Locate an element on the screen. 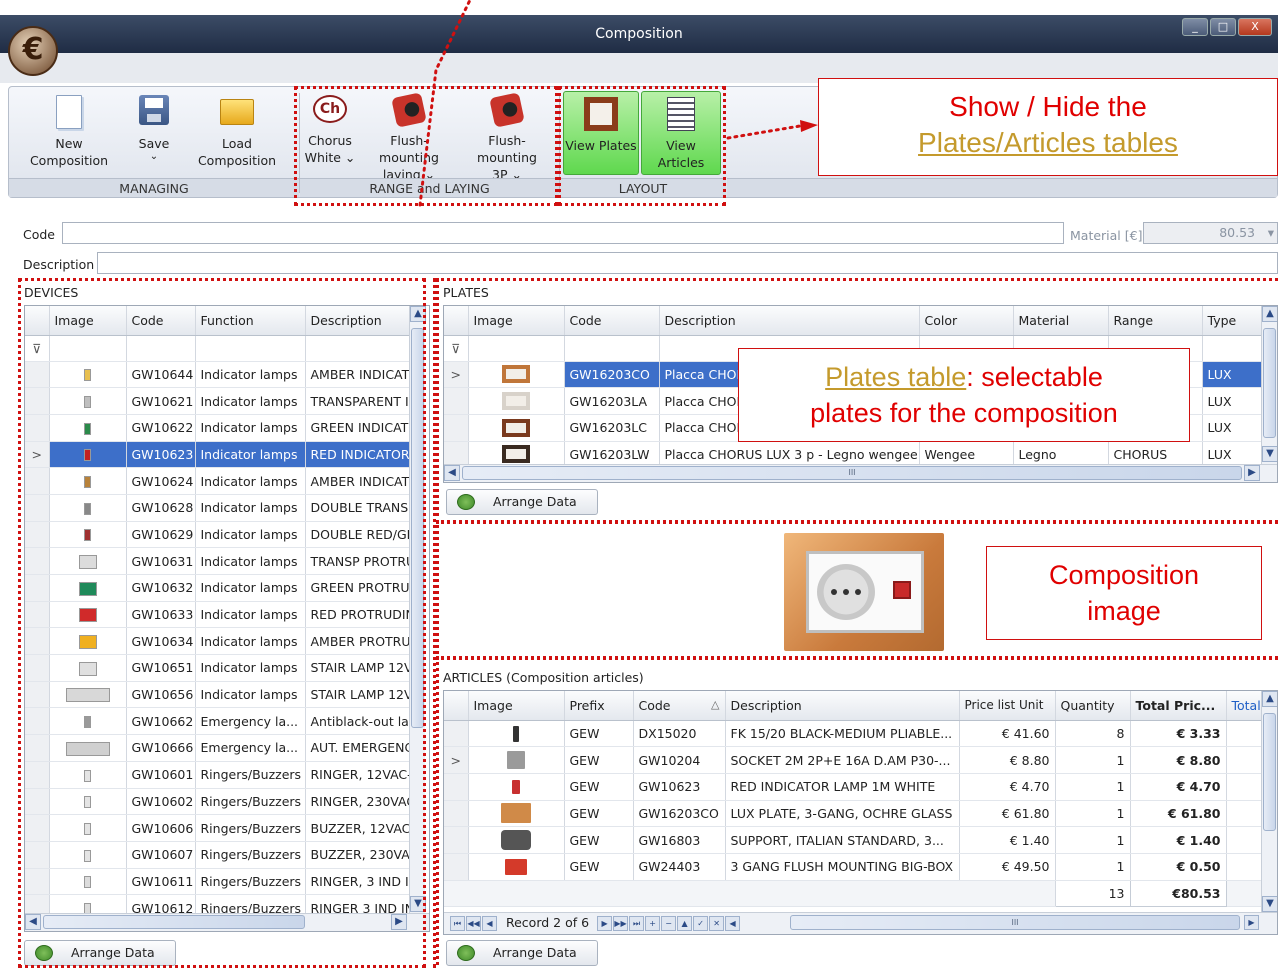  material-amount: 80.53 is located at coordinates (1237, 232).